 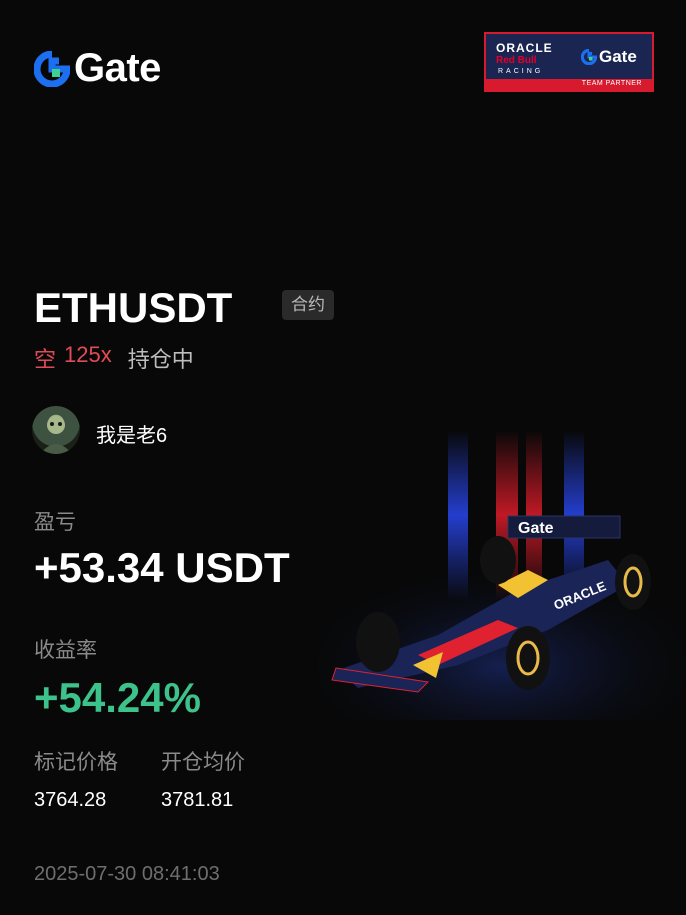 I want to click on gate-logo: Gate, so click(x=97, y=68).